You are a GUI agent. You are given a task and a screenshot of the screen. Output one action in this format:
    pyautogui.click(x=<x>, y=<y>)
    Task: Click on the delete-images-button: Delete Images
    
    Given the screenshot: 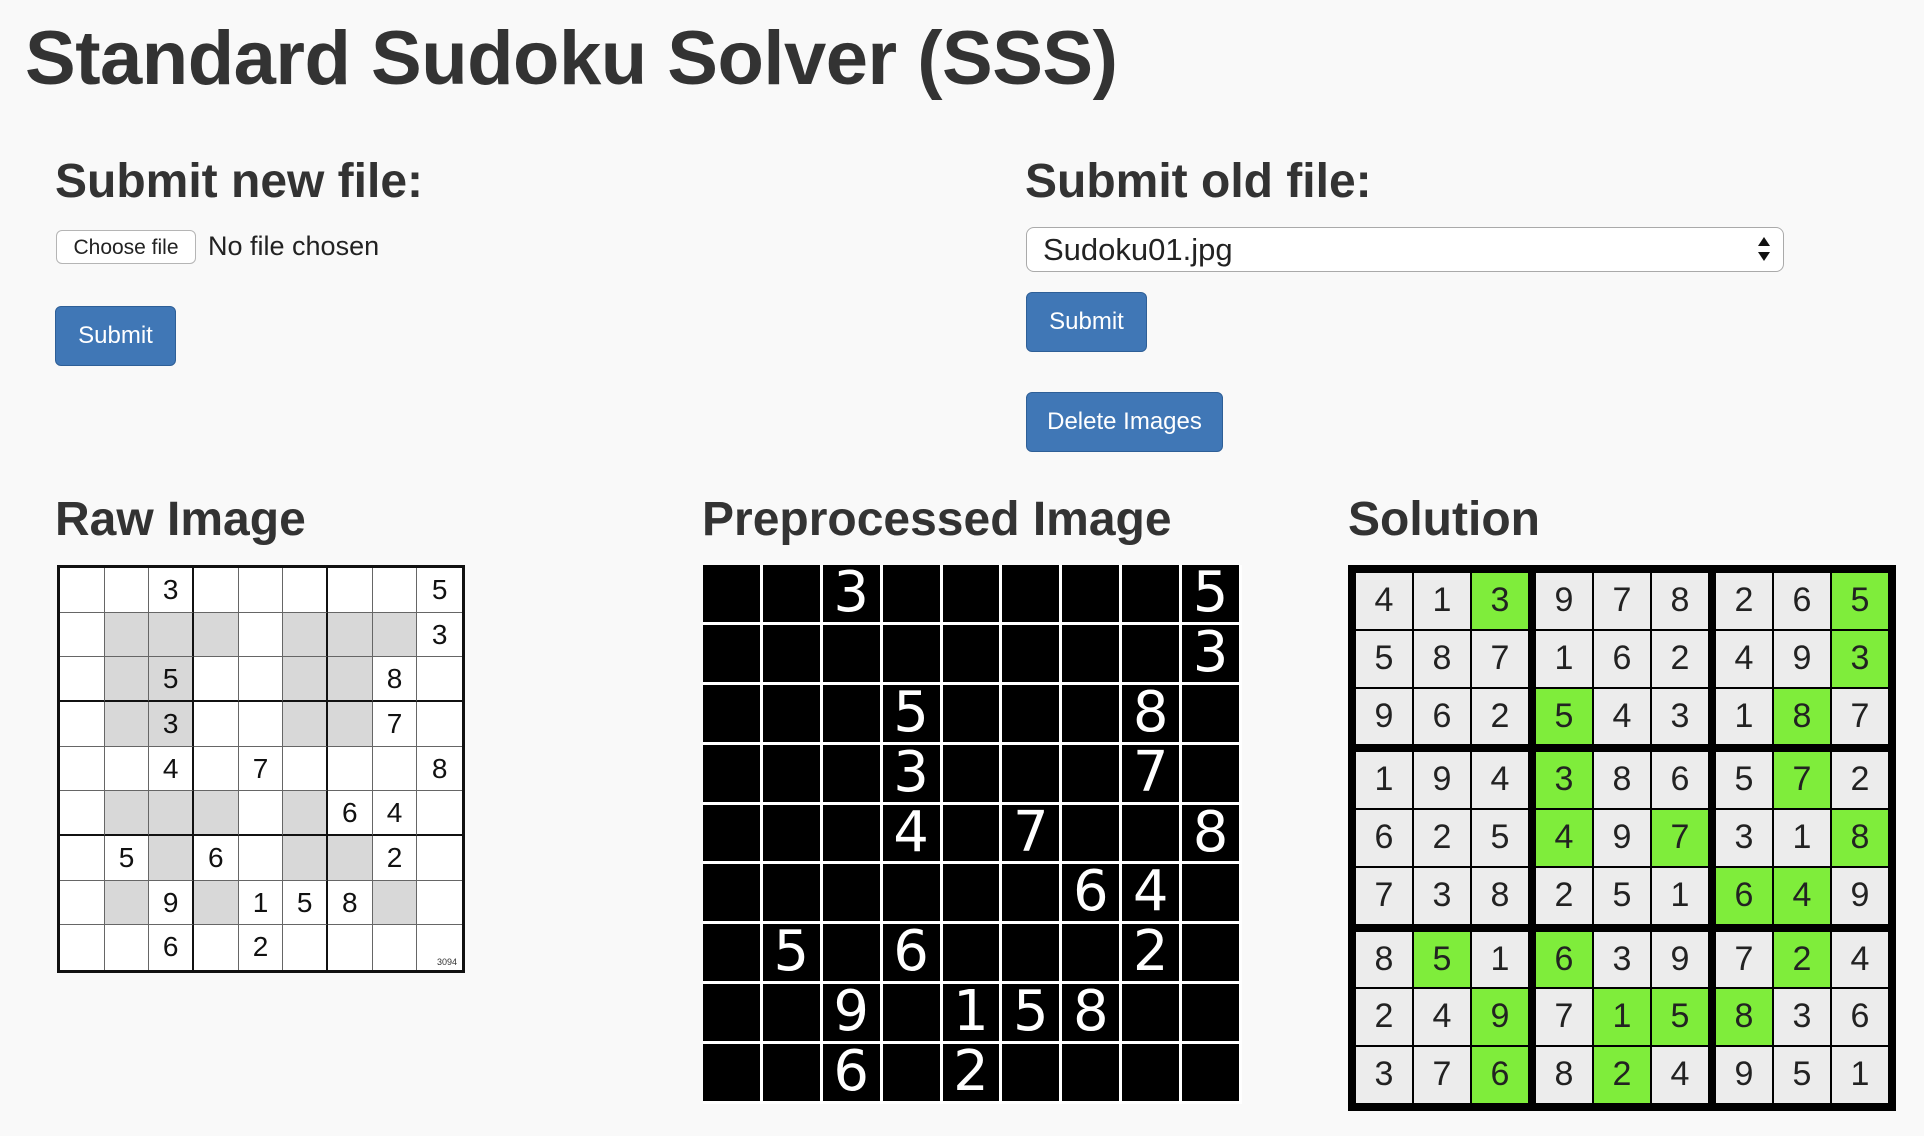 What is the action you would take?
    pyautogui.click(x=1124, y=422)
    